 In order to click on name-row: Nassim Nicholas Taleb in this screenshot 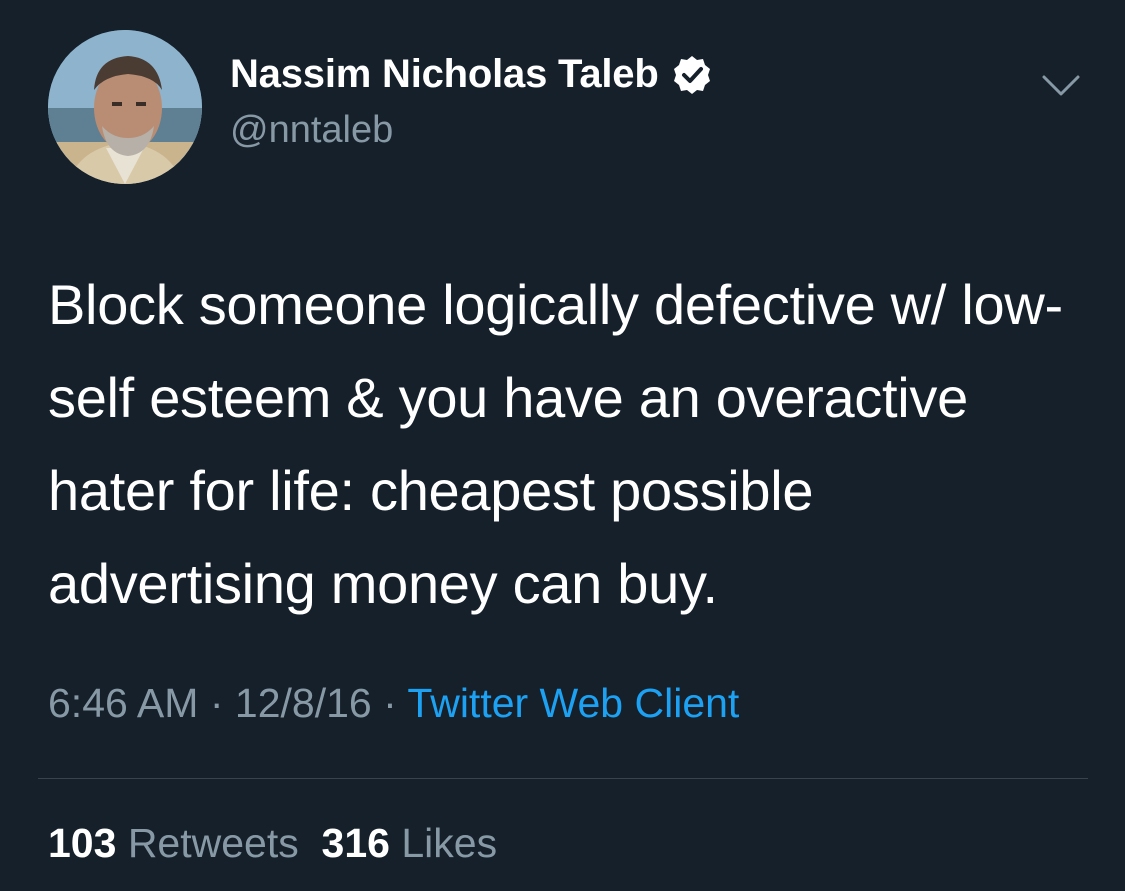, I will do `click(471, 75)`.